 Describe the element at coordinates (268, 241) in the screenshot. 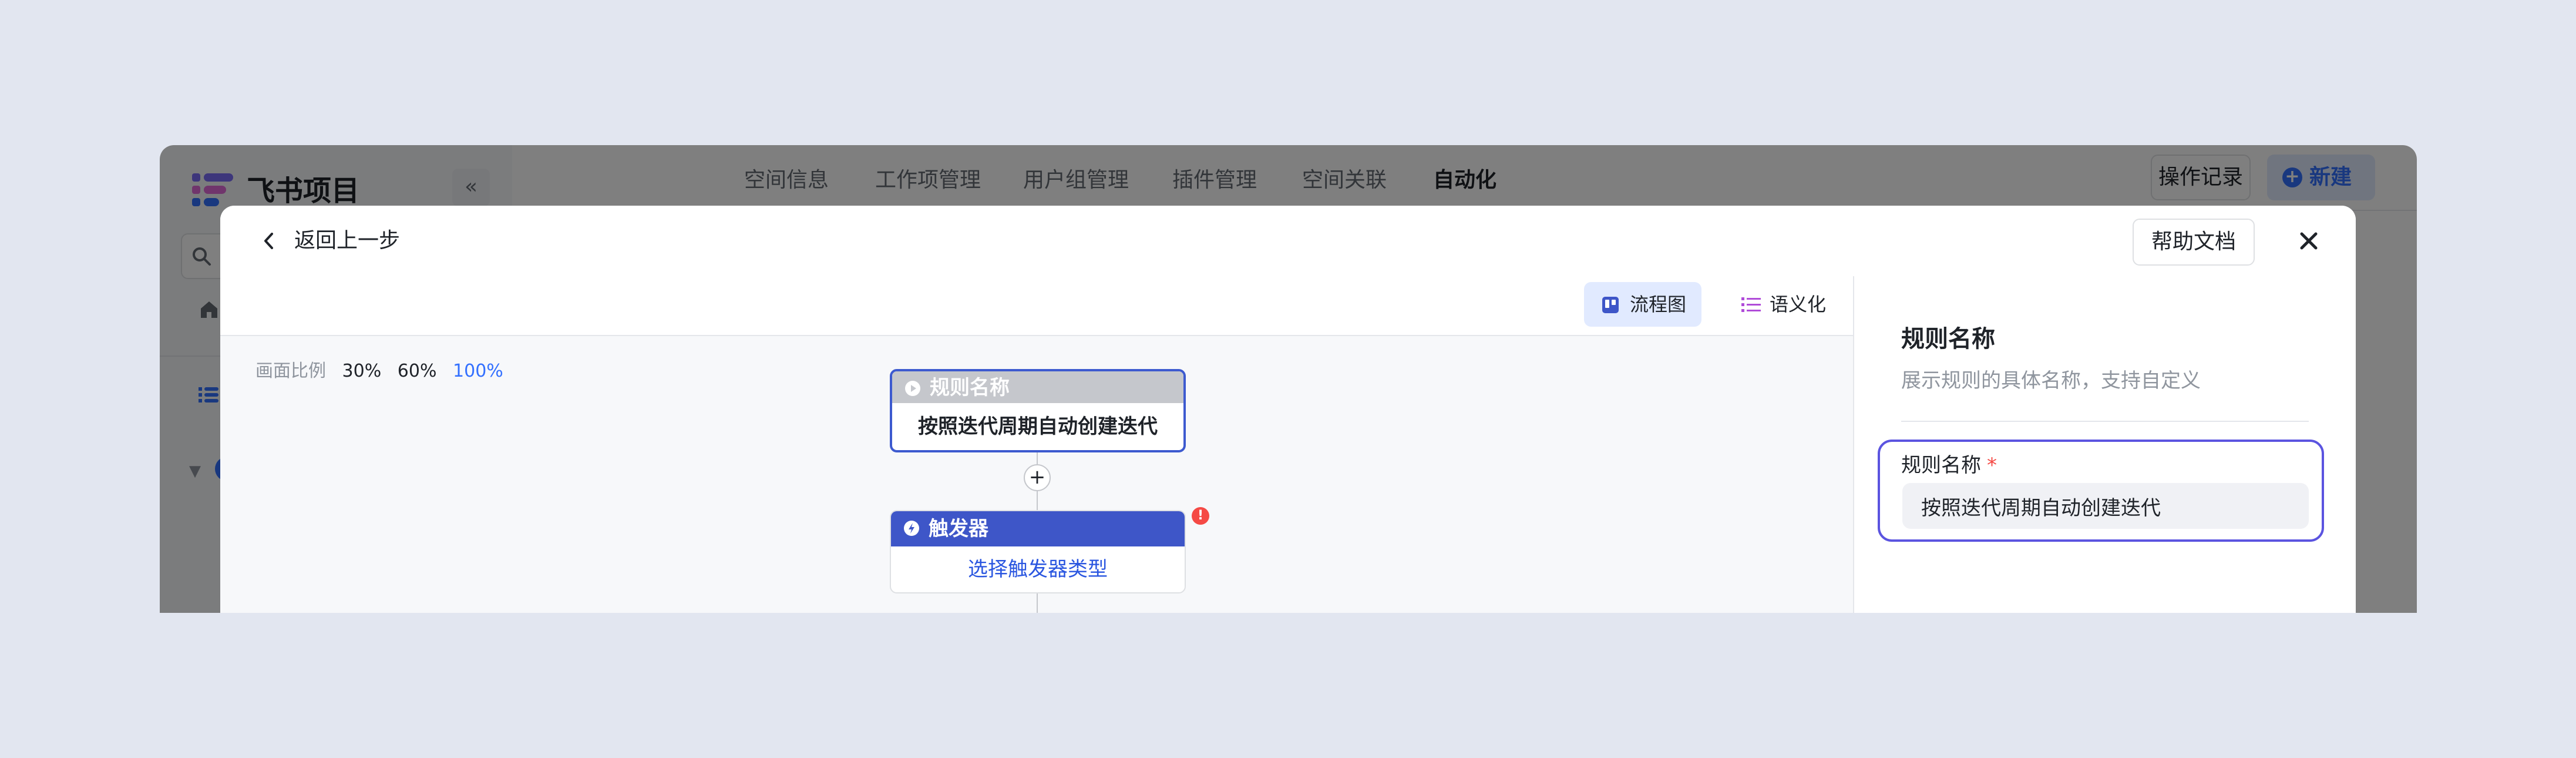

I see `chevron-left-icon` at that location.